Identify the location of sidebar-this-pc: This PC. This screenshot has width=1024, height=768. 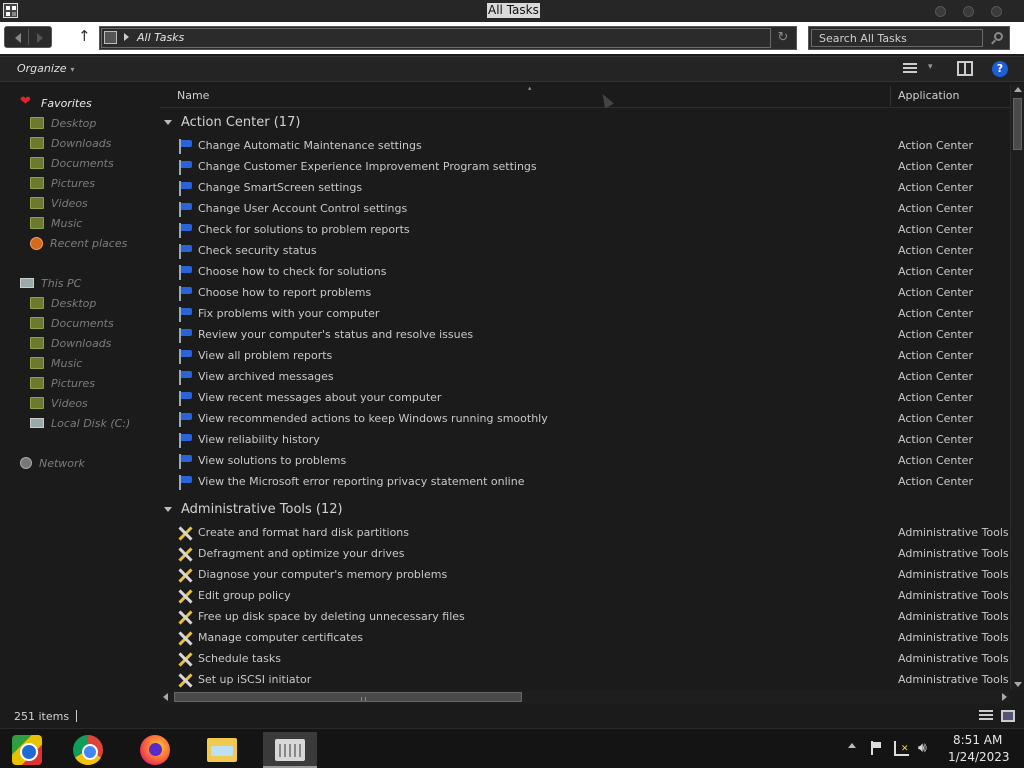
(50, 283).